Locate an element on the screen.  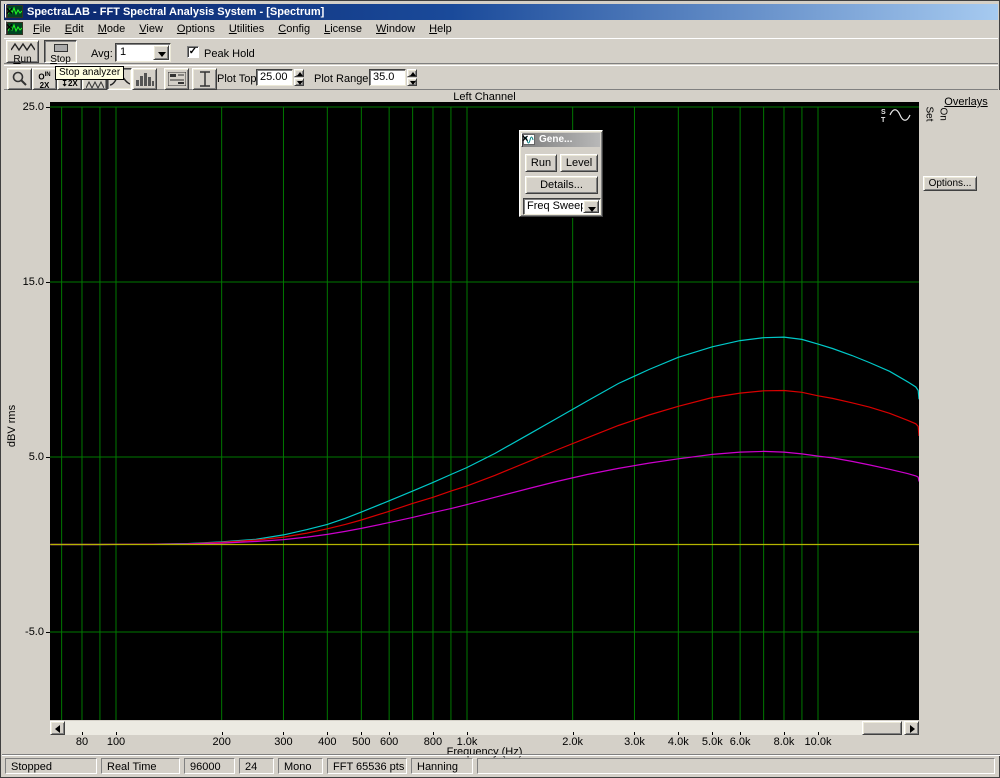
generator-mode-combobox: Freq Sweep is located at coordinates (562, 206).